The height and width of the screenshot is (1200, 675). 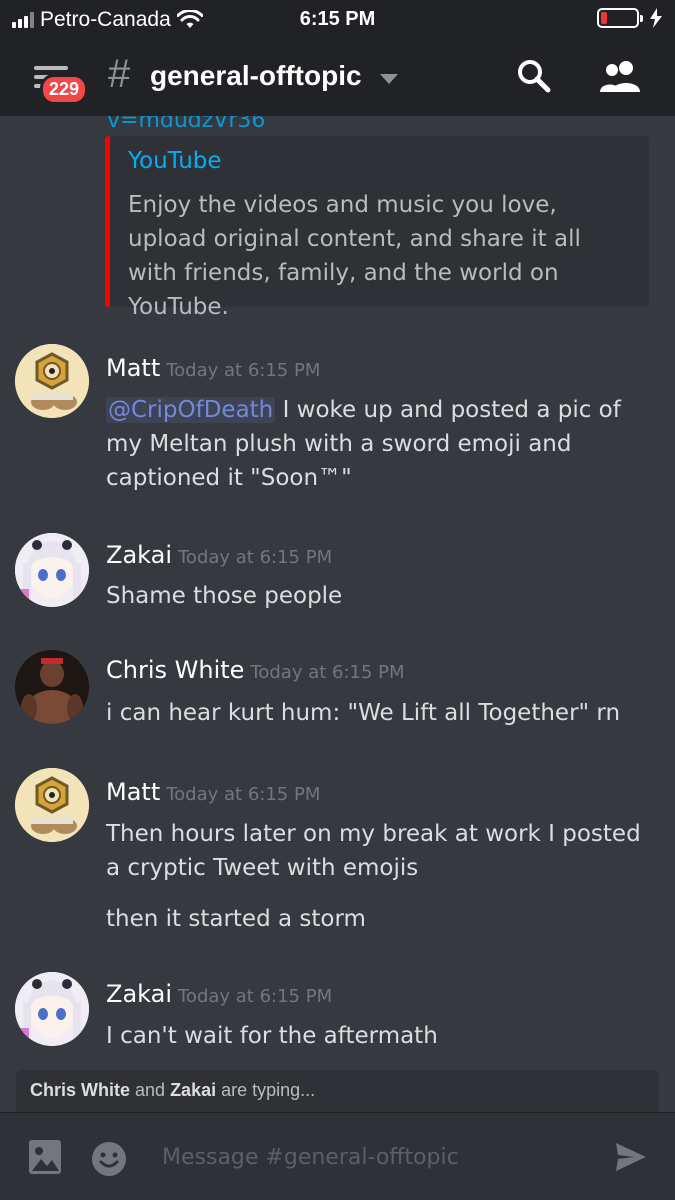 I want to click on embed-provider: YouTube, so click(x=379, y=161).